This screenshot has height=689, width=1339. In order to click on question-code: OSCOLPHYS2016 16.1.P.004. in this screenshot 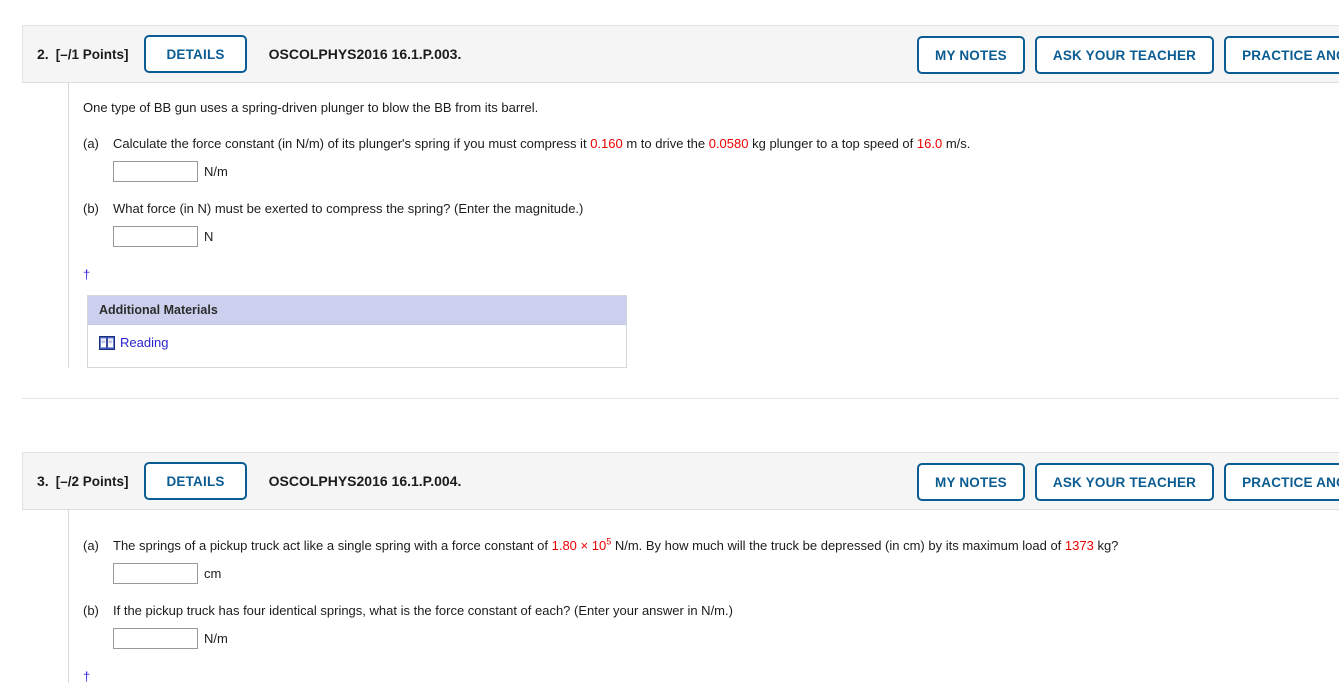, I will do `click(365, 481)`.